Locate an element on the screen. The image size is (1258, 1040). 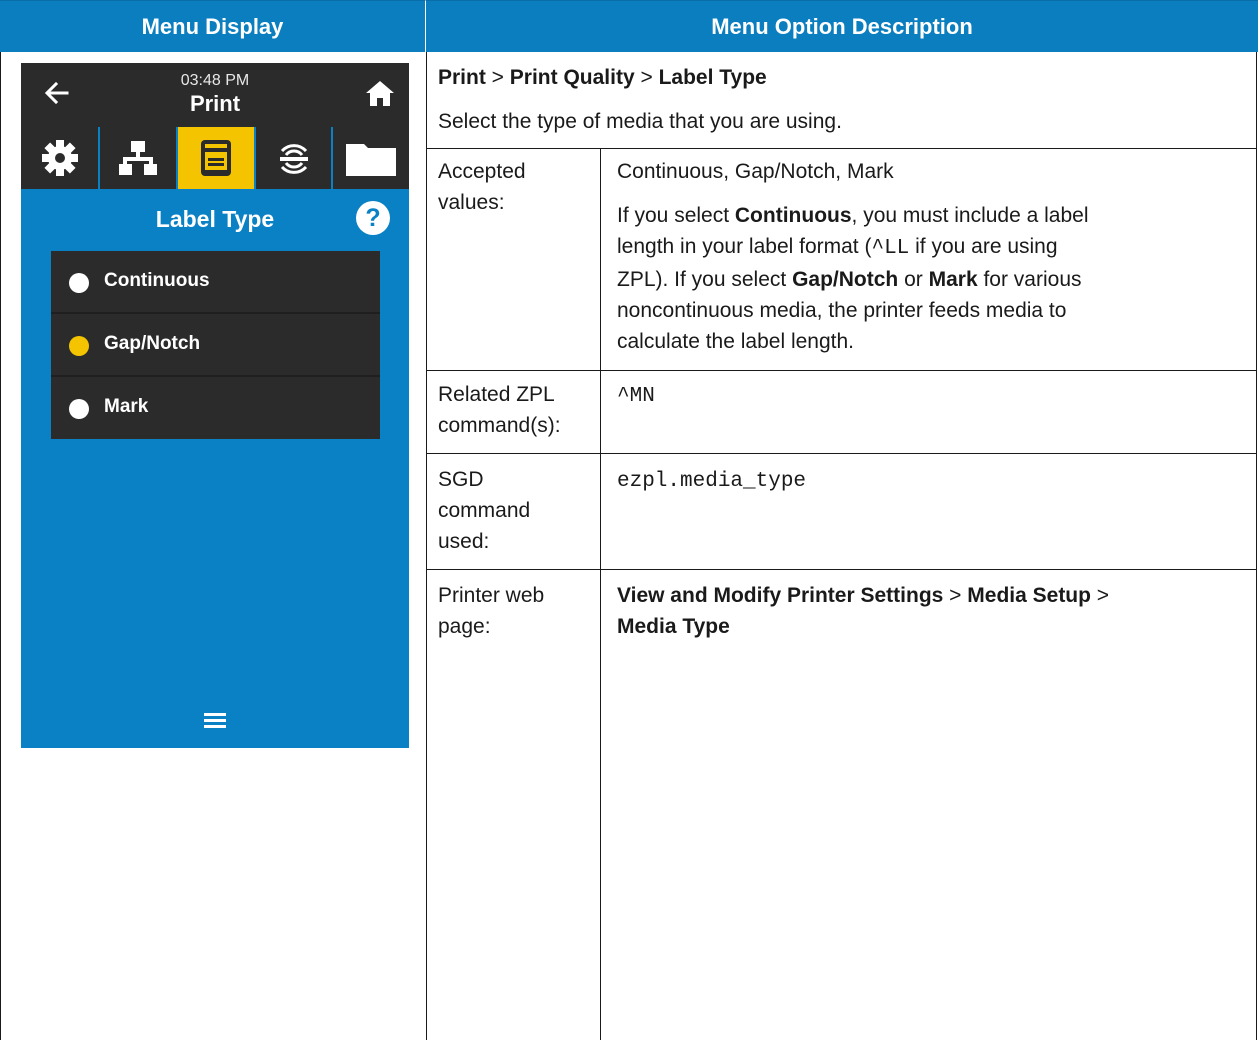
clock: 03:48 PM is located at coordinates (215, 80).